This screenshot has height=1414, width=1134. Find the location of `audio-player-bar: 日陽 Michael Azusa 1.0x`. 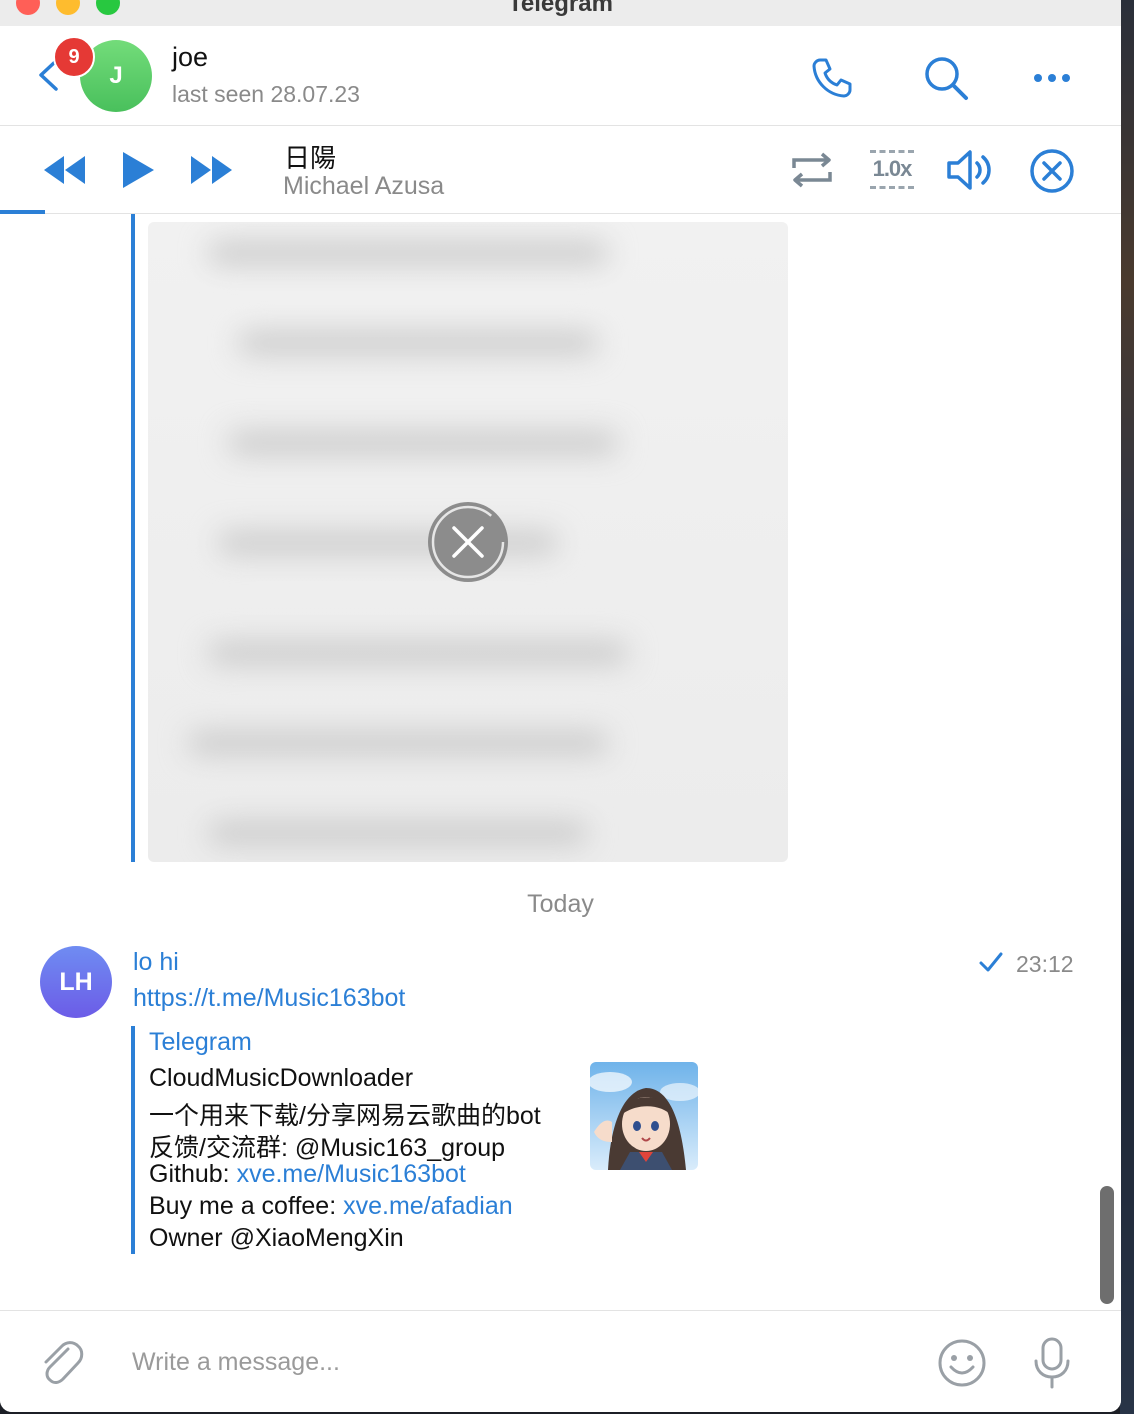

audio-player-bar: 日陽 Michael Azusa 1.0x is located at coordinates (560, 170).